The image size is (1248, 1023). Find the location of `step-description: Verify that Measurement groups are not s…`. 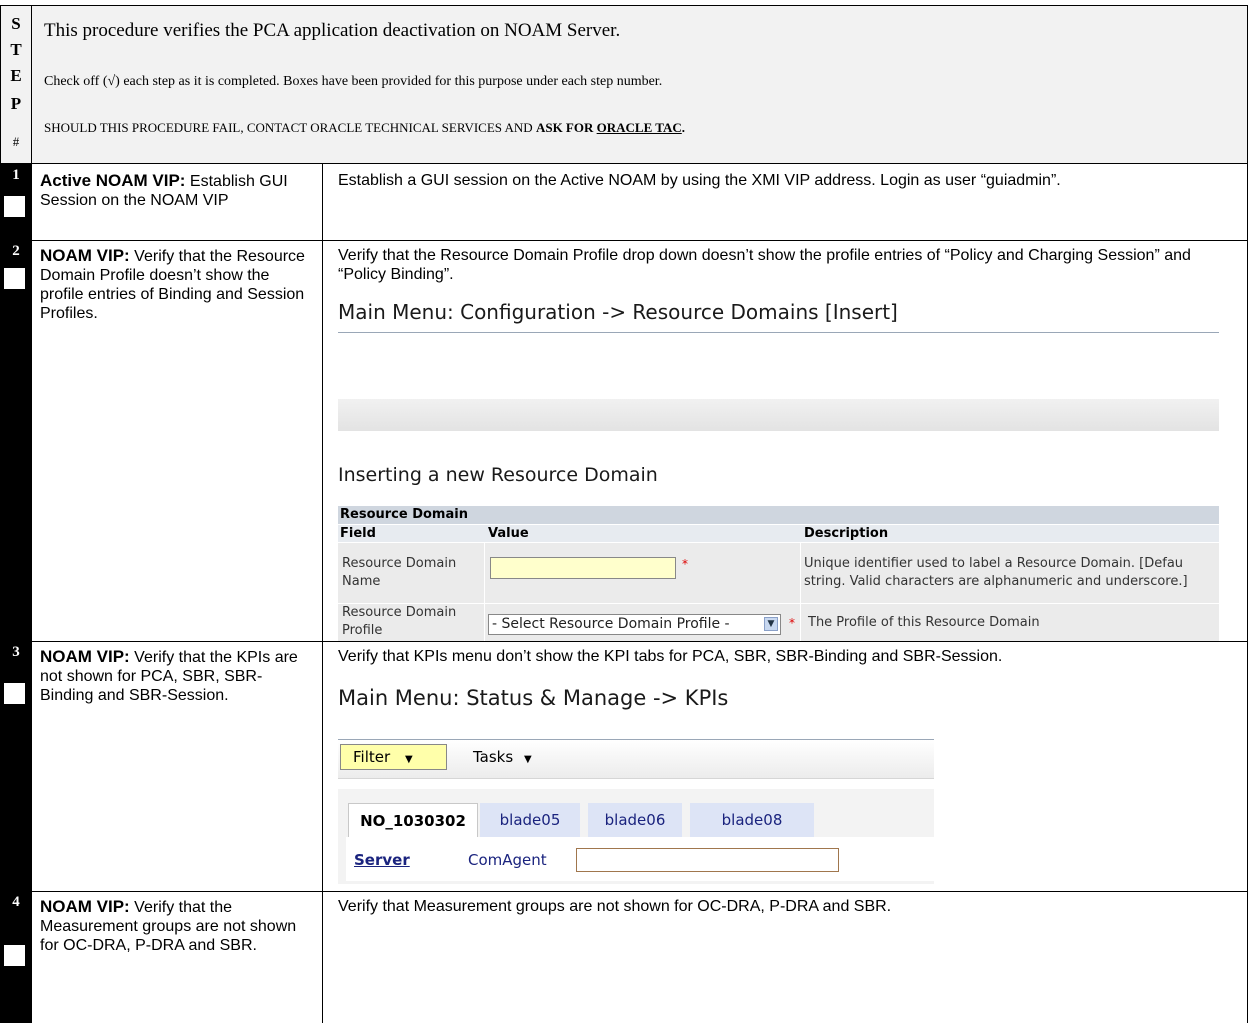

step-description: Verify that Measurement groups are not s… is located at coordinates (615, 906).